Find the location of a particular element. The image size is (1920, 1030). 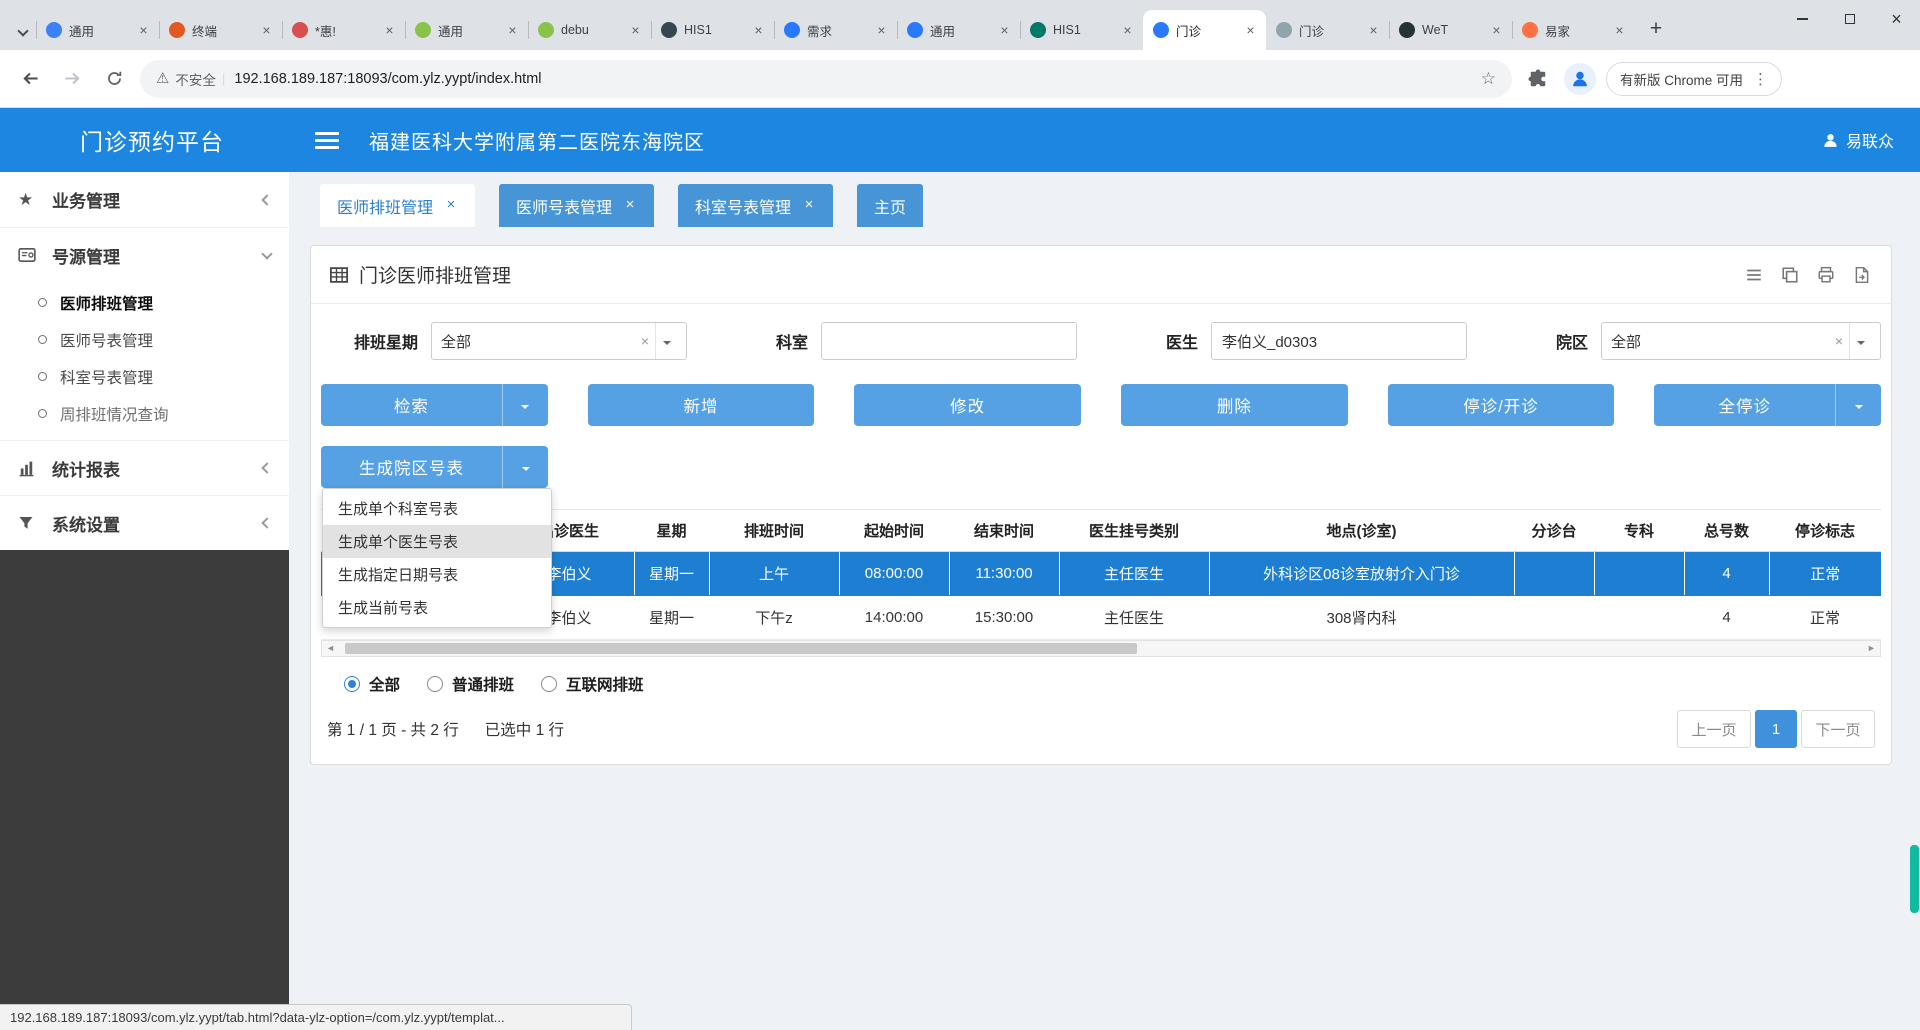

new-tab-button is located at coordinates (1656, 29).